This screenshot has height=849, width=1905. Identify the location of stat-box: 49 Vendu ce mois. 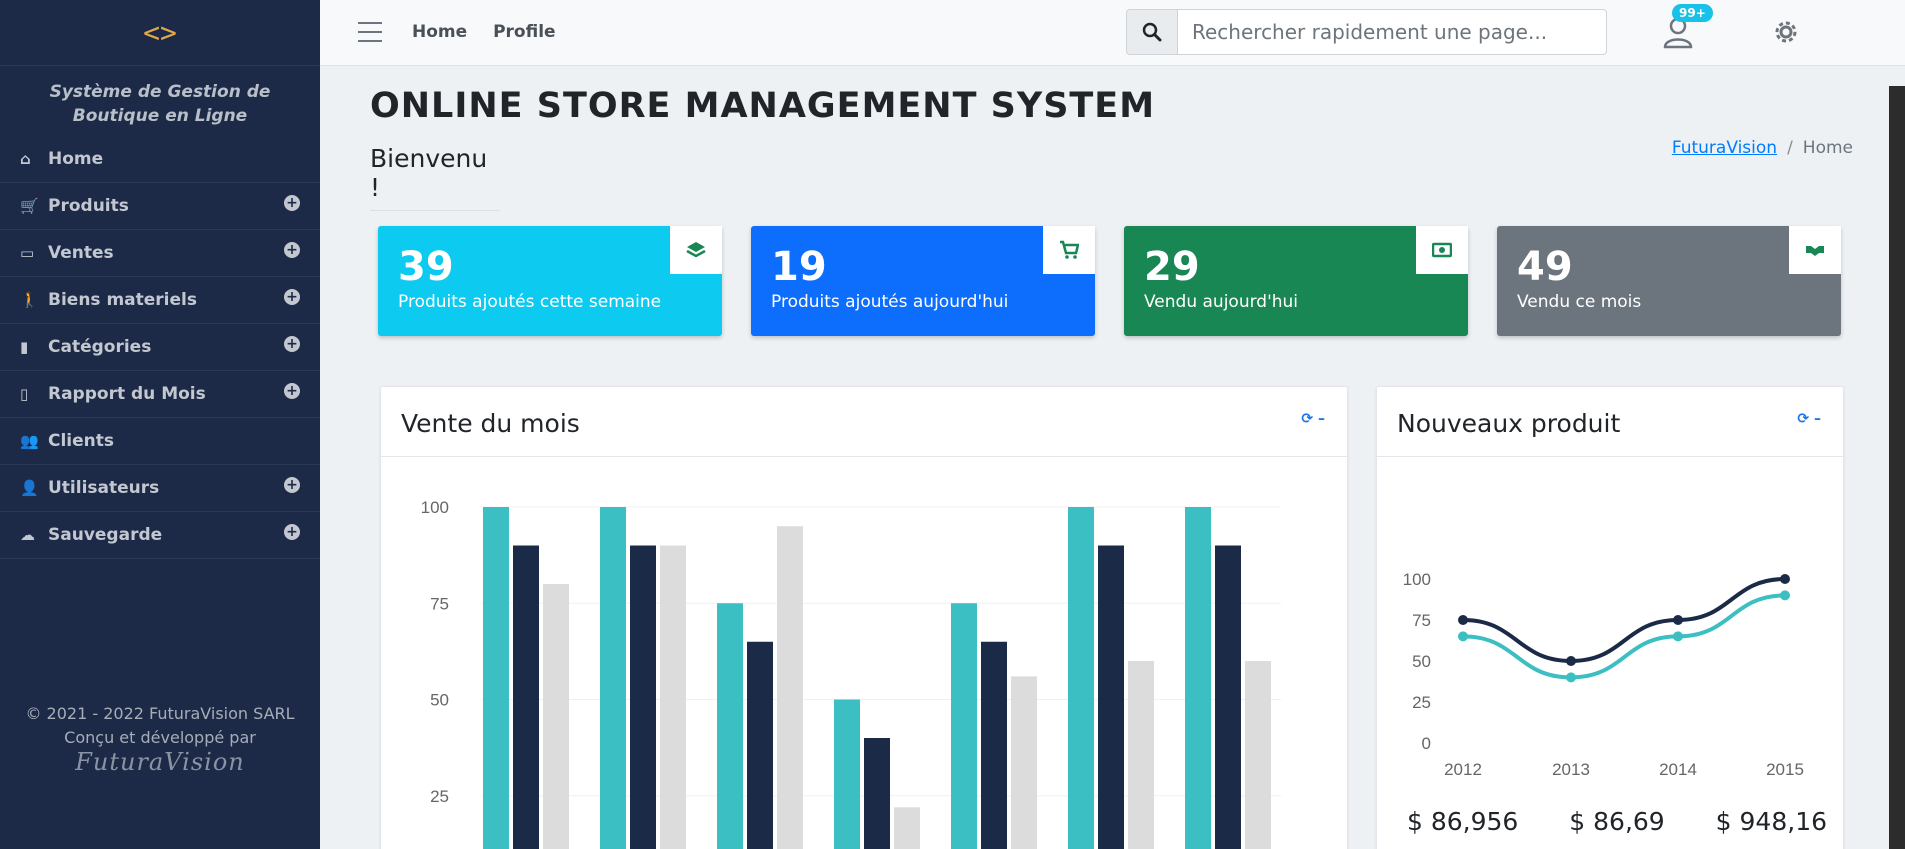
(1669, 281).